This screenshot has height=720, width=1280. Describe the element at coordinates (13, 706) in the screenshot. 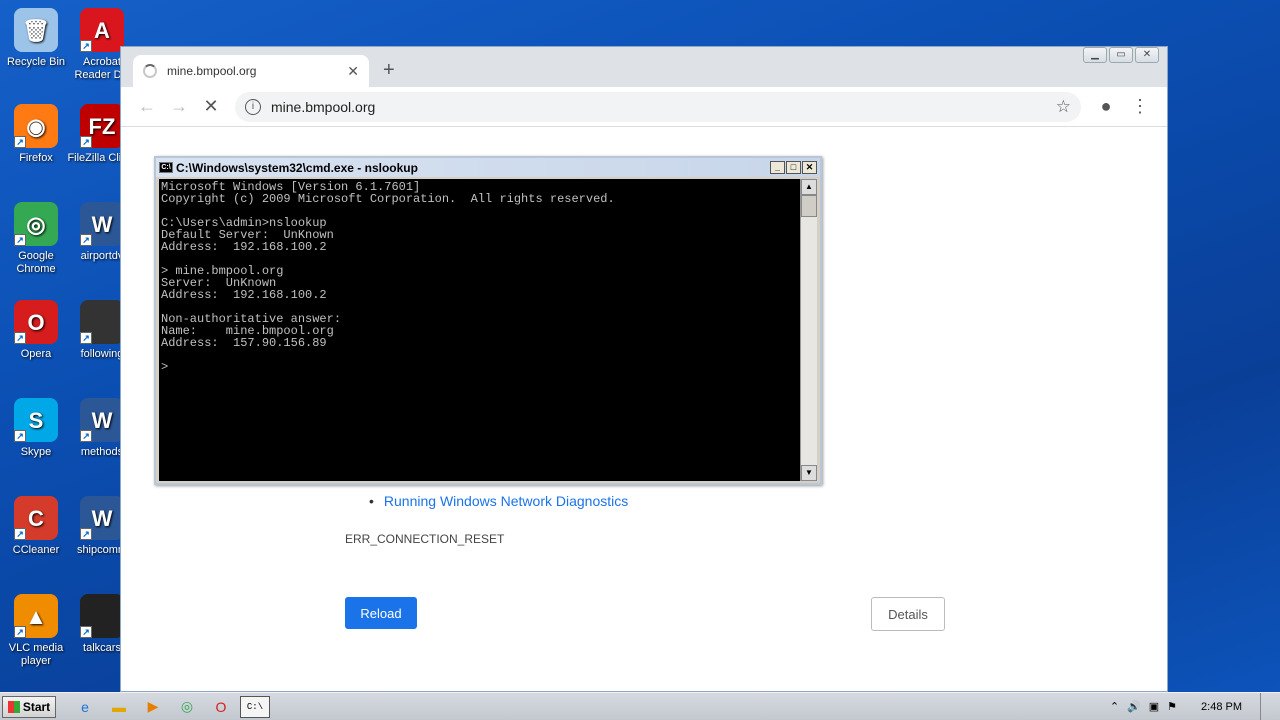

I see `windows-logo-icon` at that location.